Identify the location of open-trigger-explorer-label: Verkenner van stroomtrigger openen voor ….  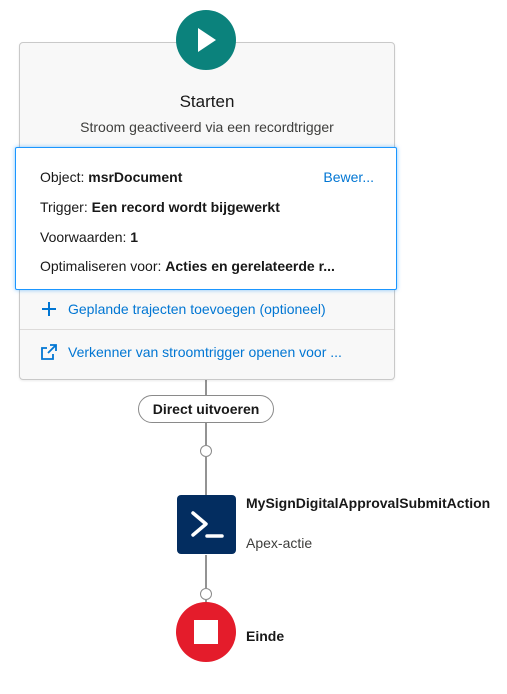
(205, 352).